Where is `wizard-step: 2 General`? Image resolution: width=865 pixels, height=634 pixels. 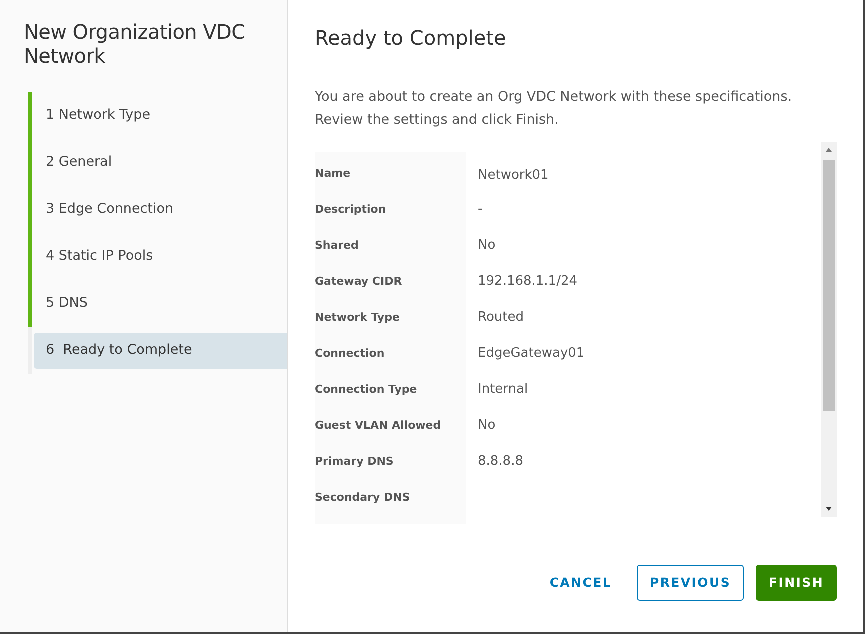 wizard-step: 2 General is located at coordinates (160, 162).